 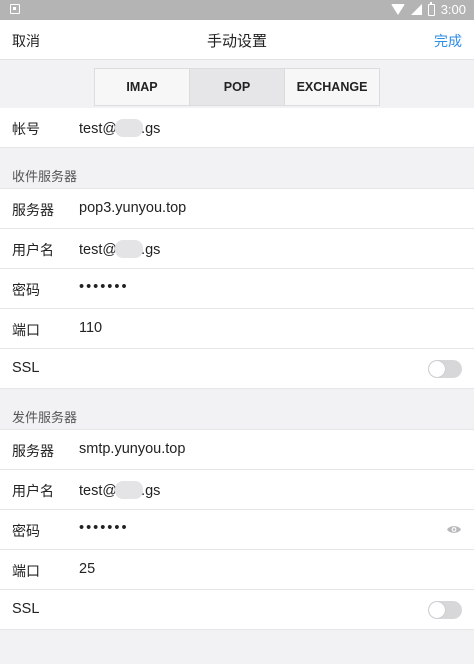 I want to click on incoming-port-value: 110, so click(x=90, y=328).